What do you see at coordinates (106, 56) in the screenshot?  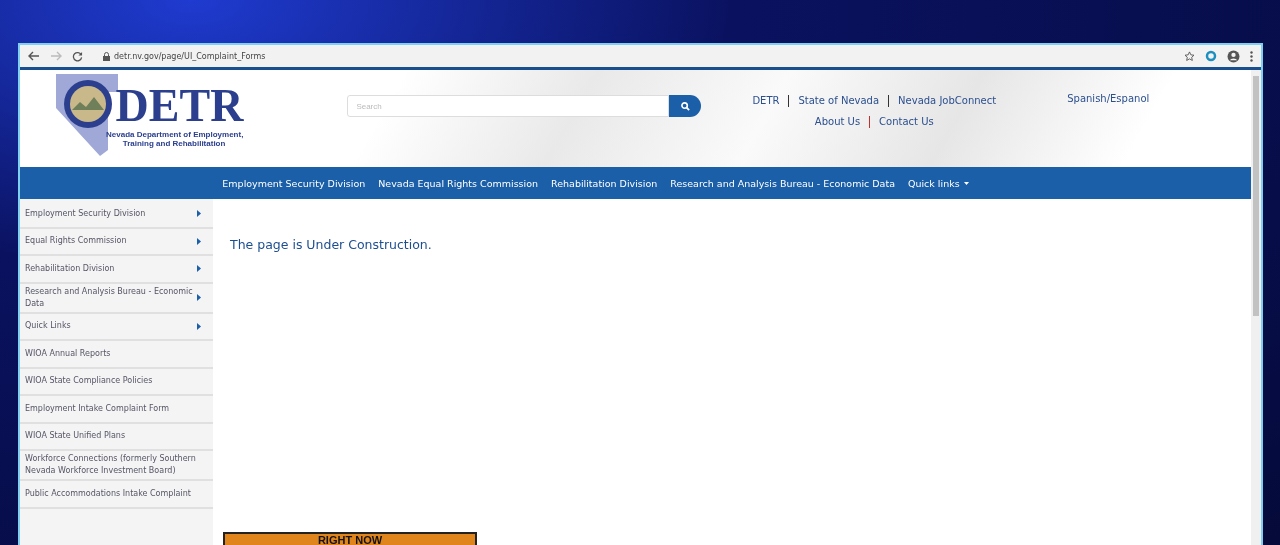 I see `lock-icon` at bounding box center [106, 56].